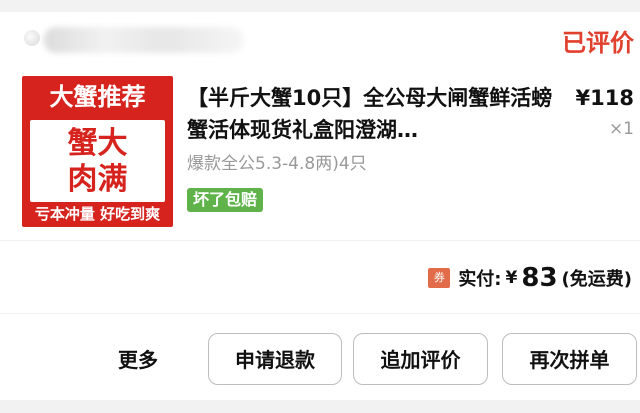  What do you see at coordinates (604, 98) in the screenshot?
I see `product-price: ¥118` at bounding box center [604, 98].